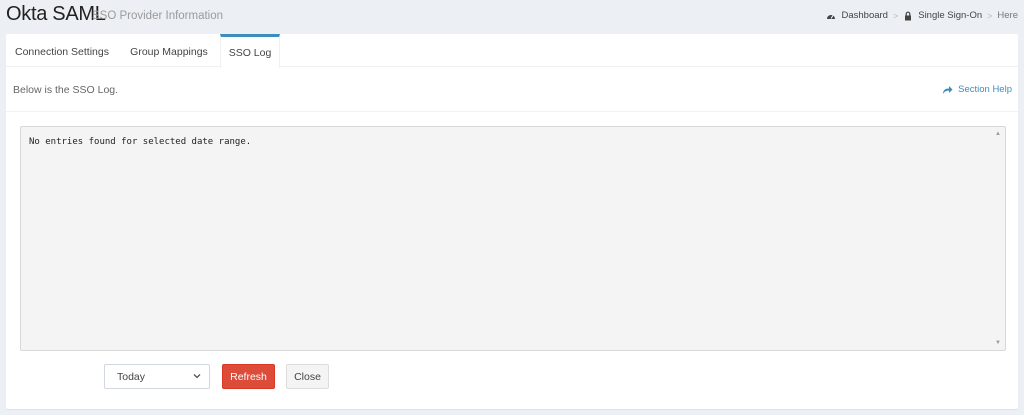  What do you see at coordinates (908, 15) in the screenshot?
I see `lock-icon` at bounding box center [908, 15].